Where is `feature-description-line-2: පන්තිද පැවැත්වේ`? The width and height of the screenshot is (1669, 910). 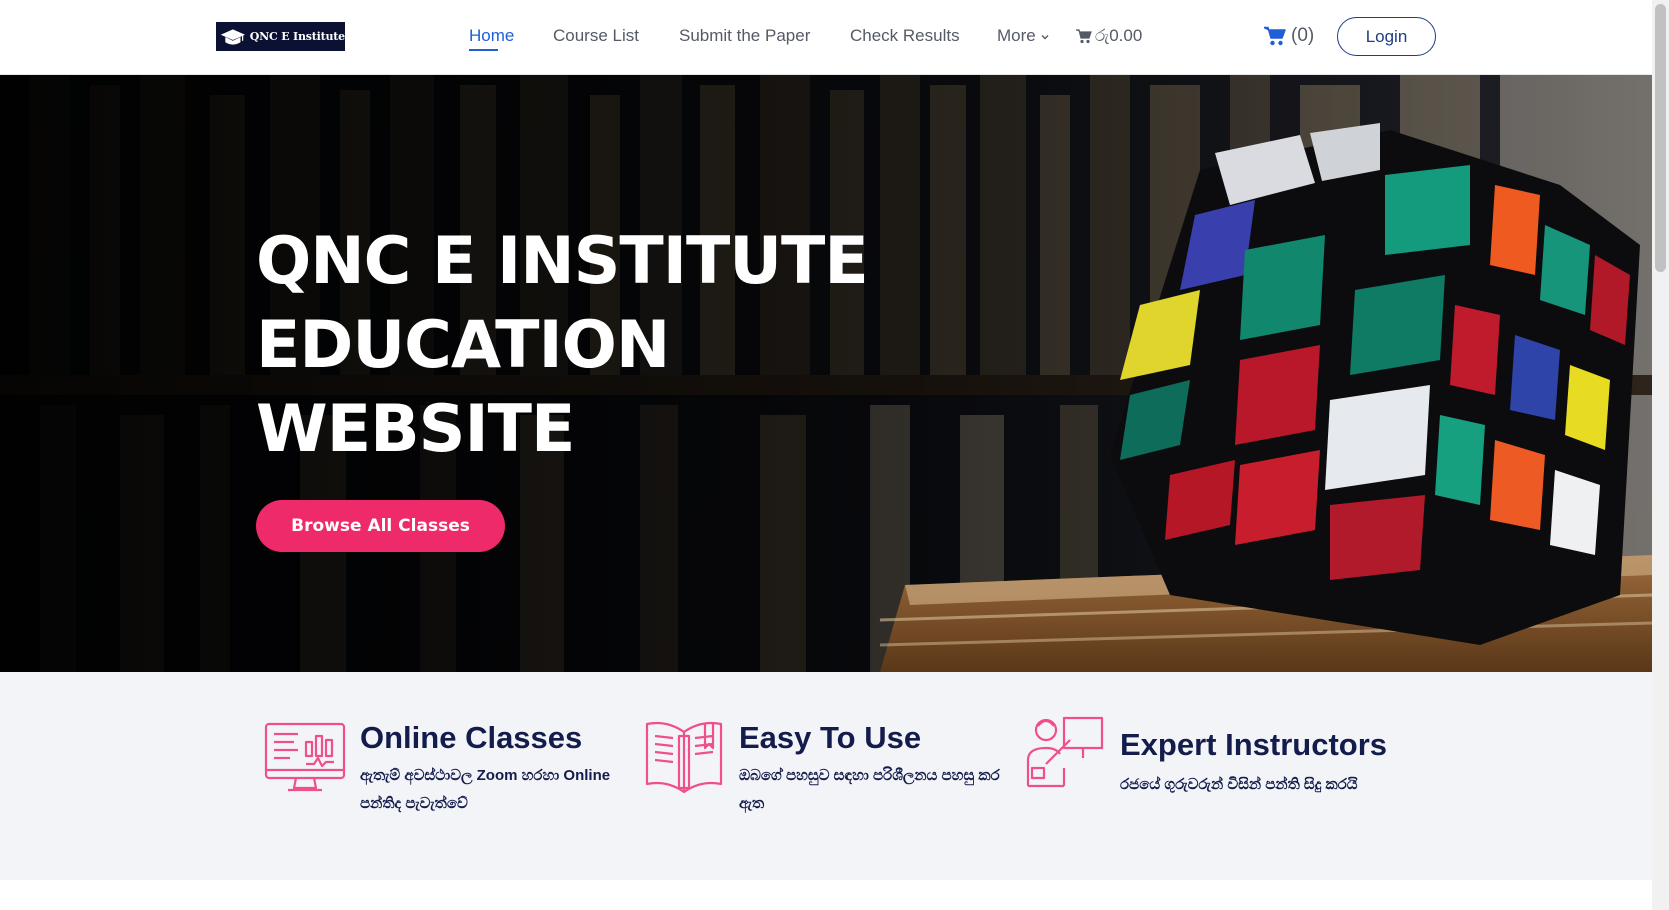 feature-description-line-2: පන්තිද පැවැත්වේ is located at coordinates (414, 803).